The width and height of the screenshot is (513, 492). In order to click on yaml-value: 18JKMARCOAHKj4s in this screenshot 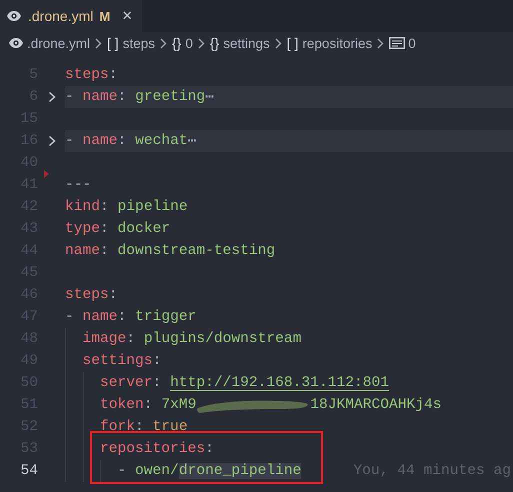, I will do `click(376, 405)`.